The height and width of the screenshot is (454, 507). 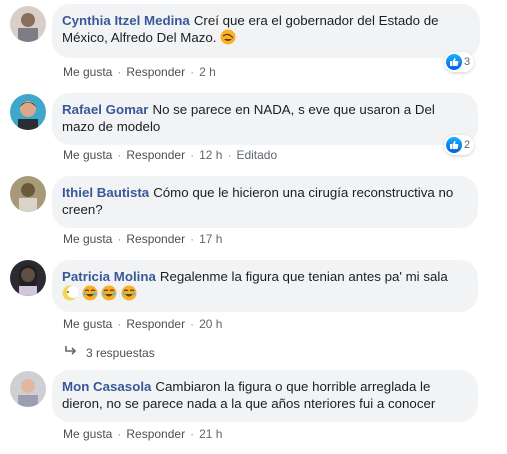 I want to click on comment-author: Cynthia Itzel Medina, so click(x=126, y=20).